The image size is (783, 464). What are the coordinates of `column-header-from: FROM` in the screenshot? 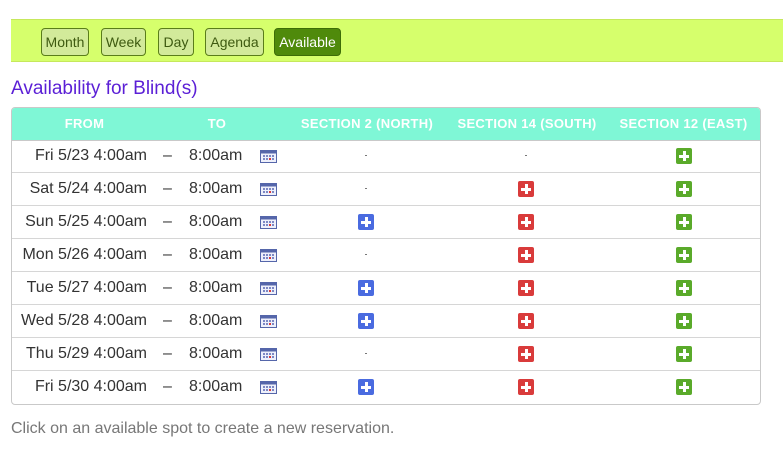 It's located at (84, 123).